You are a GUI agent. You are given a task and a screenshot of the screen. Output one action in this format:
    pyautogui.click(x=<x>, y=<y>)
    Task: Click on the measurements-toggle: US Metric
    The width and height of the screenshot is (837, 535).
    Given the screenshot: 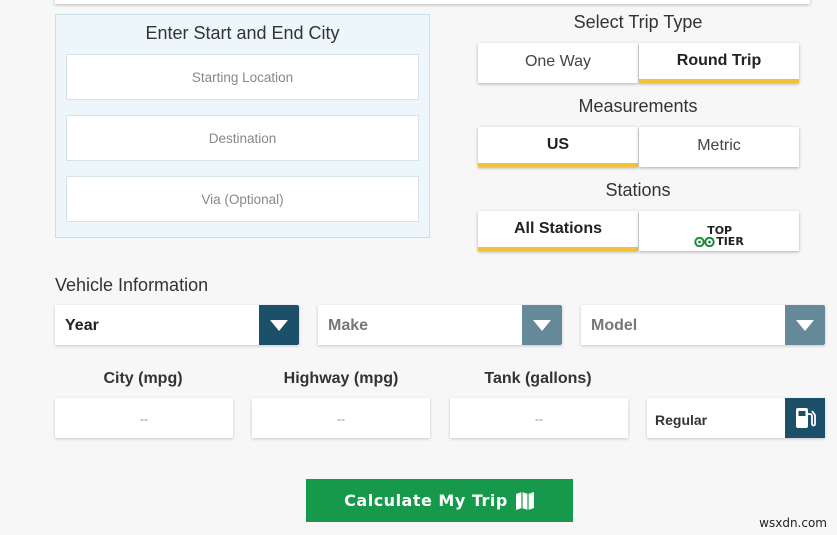 What is the action you would take?
    pyautogui.click(x=638, y=147)
    